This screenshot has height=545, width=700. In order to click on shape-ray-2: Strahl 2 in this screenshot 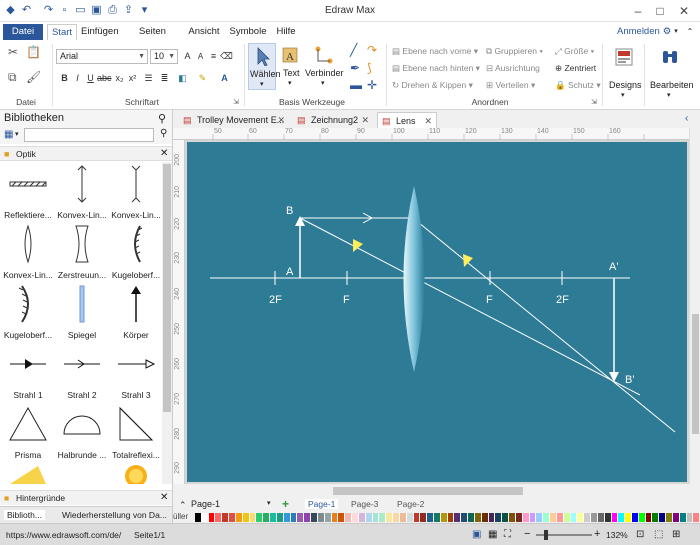, I will do `click(82, 371)`.